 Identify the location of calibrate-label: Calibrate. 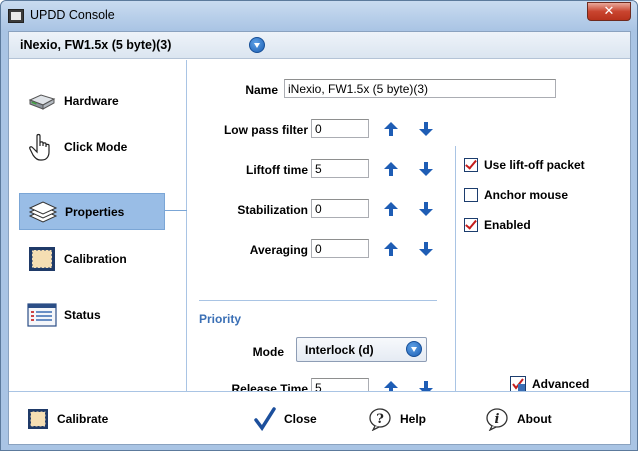
(83, 419).